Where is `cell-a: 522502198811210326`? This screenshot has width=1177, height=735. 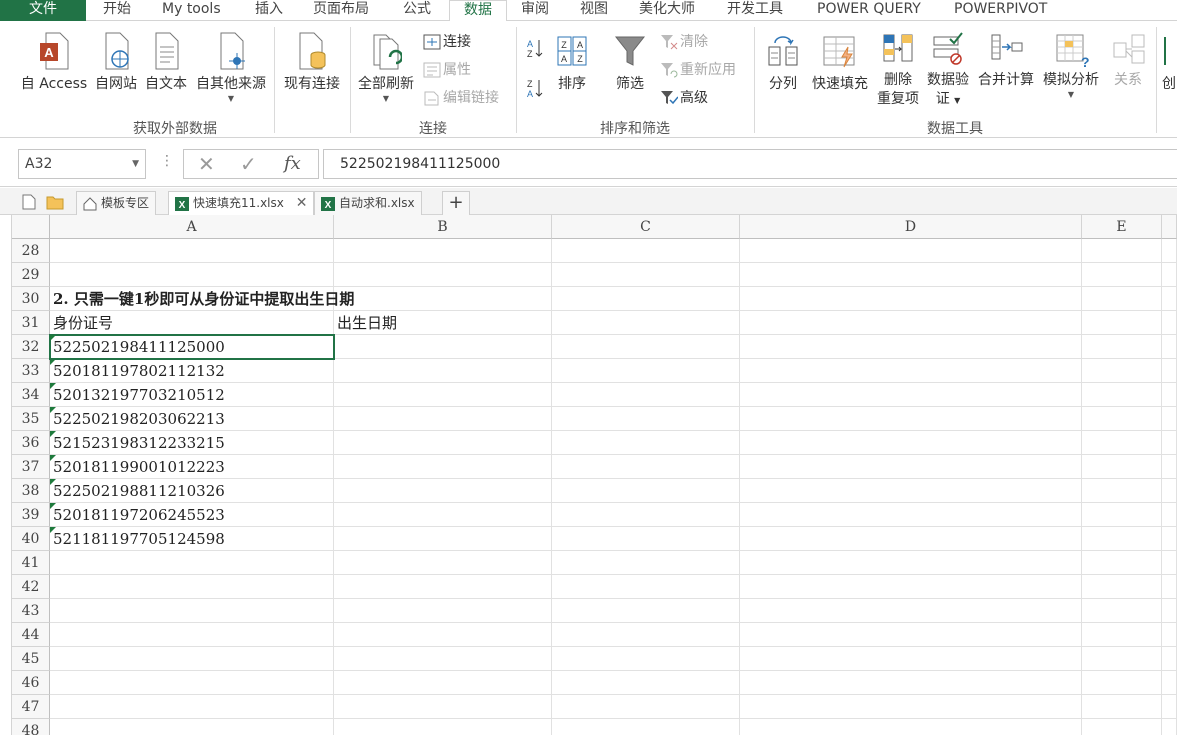
cell-a: 522502198811210326 is located at coordinates (192, 491).